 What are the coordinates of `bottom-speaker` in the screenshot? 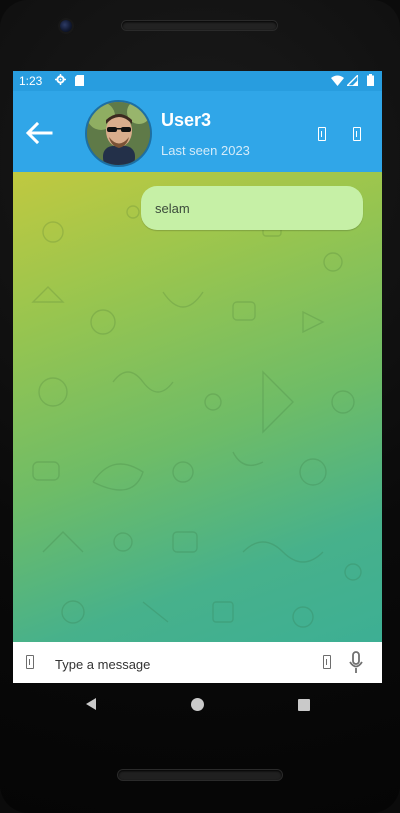 It's located at (200, 775).